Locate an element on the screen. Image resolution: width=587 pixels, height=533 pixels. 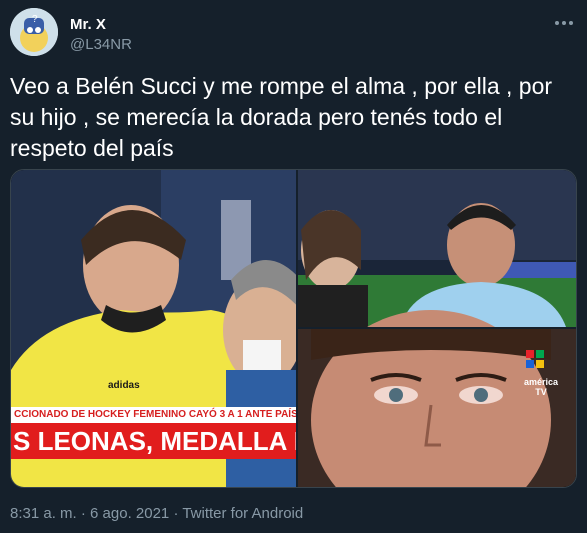
tweet-header: ? Mr. X @L34NR is located at coordinates (293, 33).